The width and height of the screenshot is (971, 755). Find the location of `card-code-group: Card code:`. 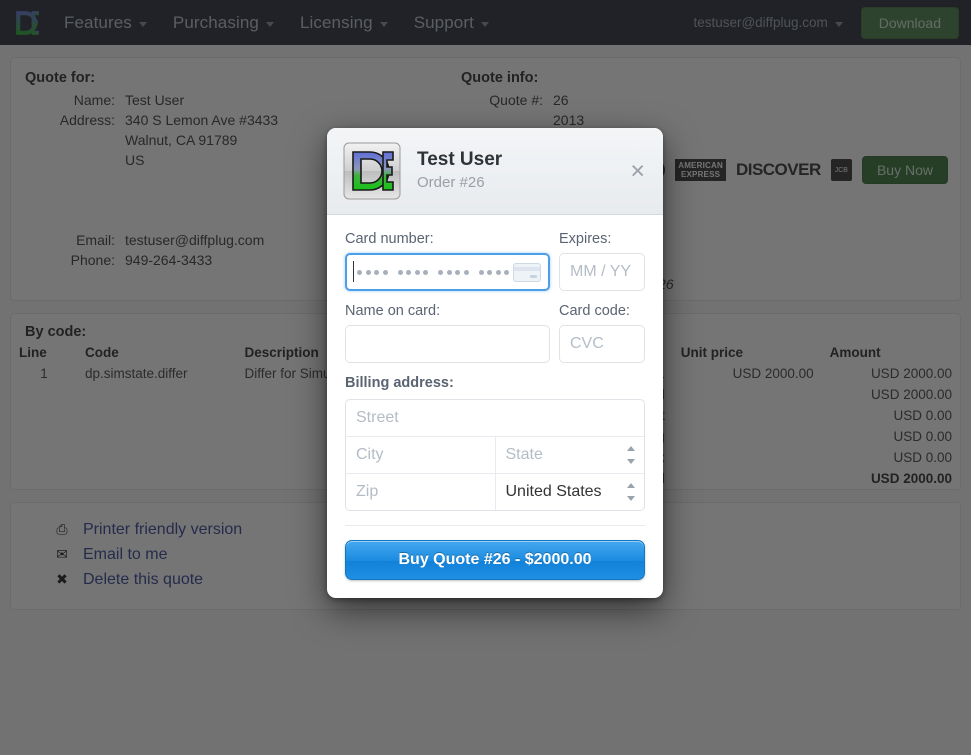

card-code-group: Card code: is located at coordinates (602, 333).